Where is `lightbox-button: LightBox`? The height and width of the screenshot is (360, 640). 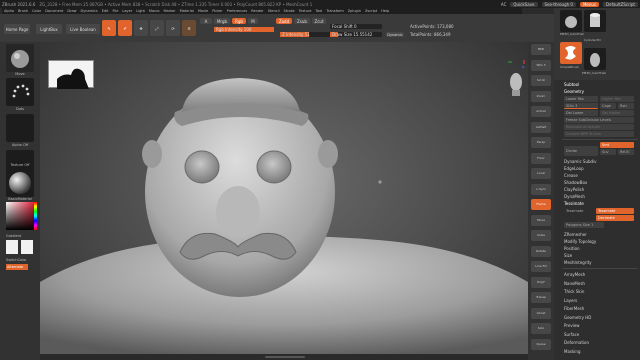 lightbox-button: LightBox is located at coordinates (49, 29).